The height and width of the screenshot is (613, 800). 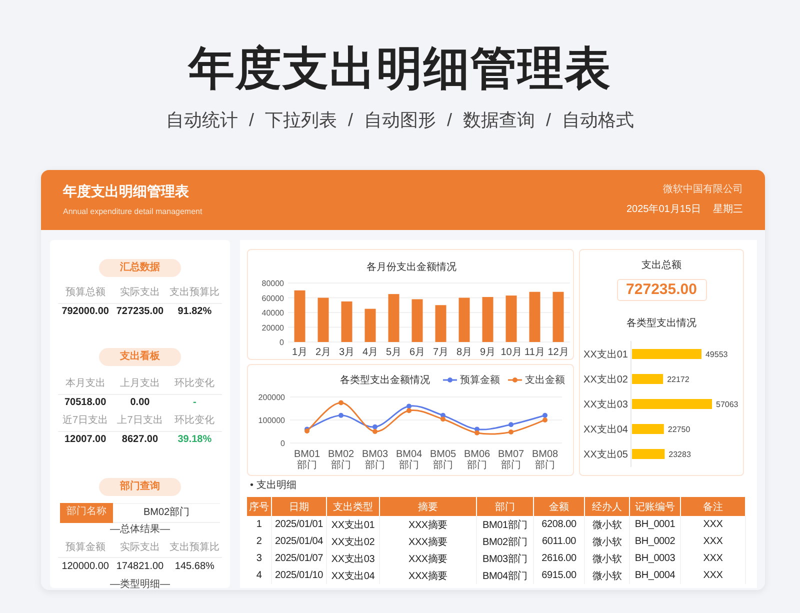 What do you see at coordinates (259, 541) in the screenshot?
I see `table-cell: 2` at bounding box center [259, 541].